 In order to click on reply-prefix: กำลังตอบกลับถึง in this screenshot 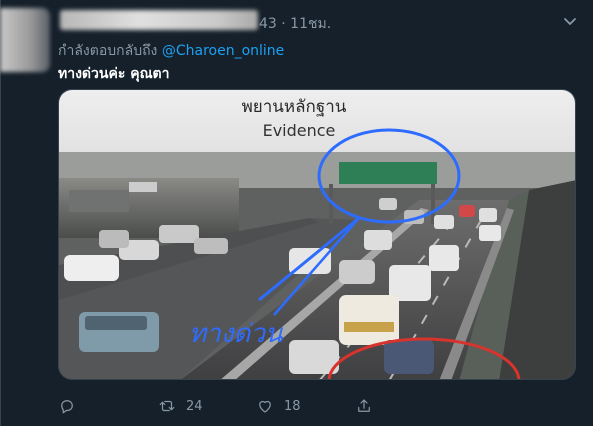, I will do `click(108, 51)`.